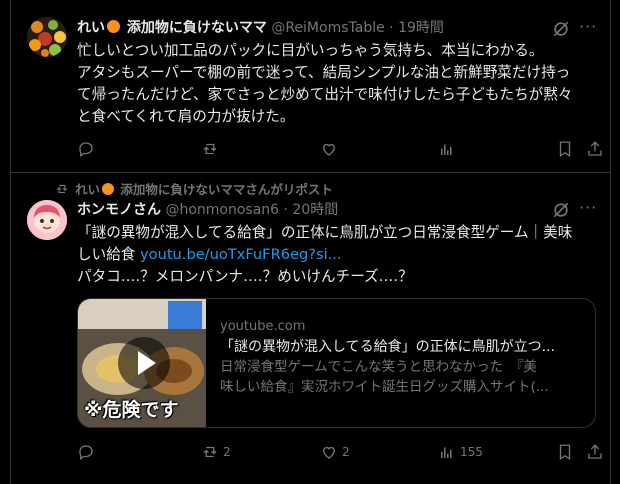 This screenshot has width=620, height=484. I want to click on tweet-text-line: アタシもスーパーで棚の前で迷って、結局シンプルな油と新鮮野菜だけ持っ, so click(324, 72).